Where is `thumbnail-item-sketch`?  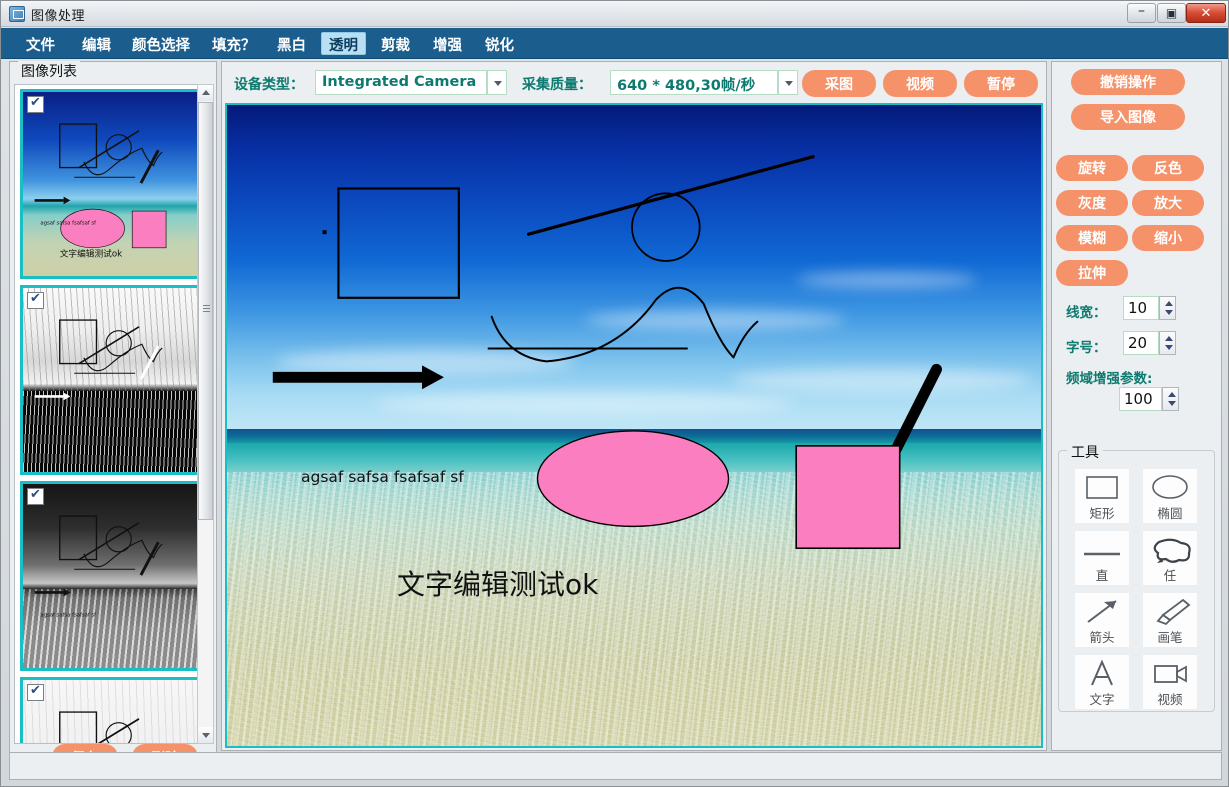
thumbnail-item-sketch is located at coordinates (110, 710).